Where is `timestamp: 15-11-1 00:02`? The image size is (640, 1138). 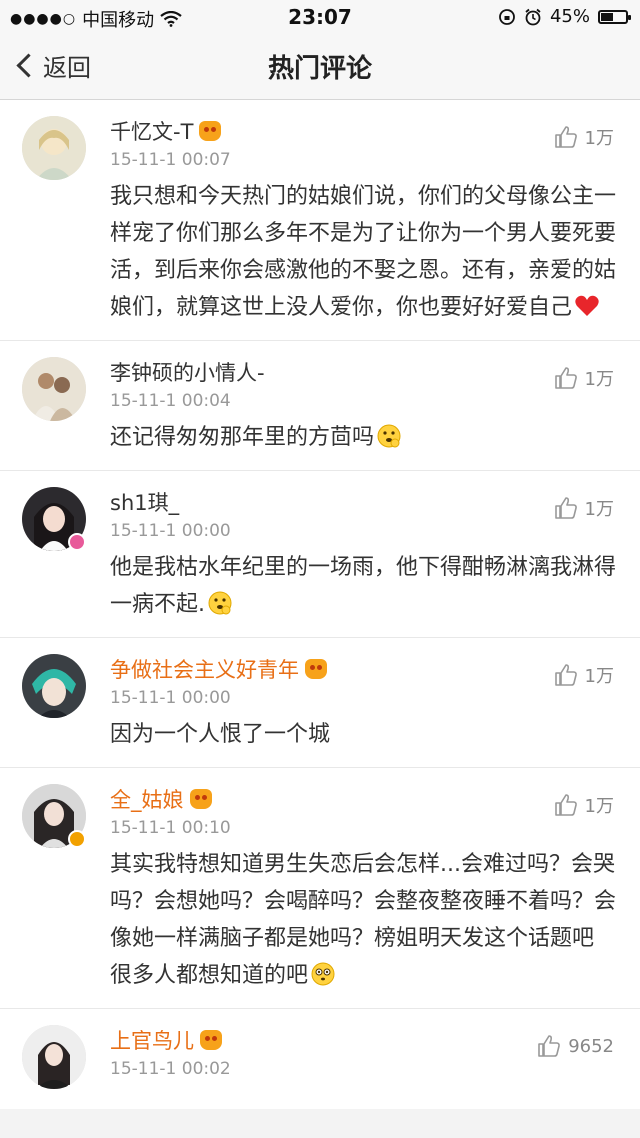
timestamp: 15-11-1 00:02 is located at coordinates (170, 1069).